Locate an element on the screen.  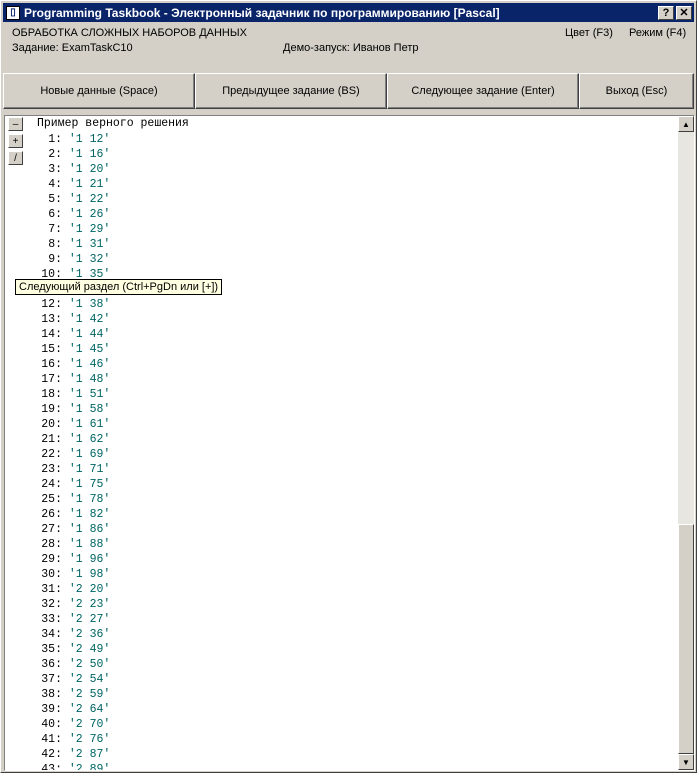
line-value: '1 71' is located at coordinates (89, 469).